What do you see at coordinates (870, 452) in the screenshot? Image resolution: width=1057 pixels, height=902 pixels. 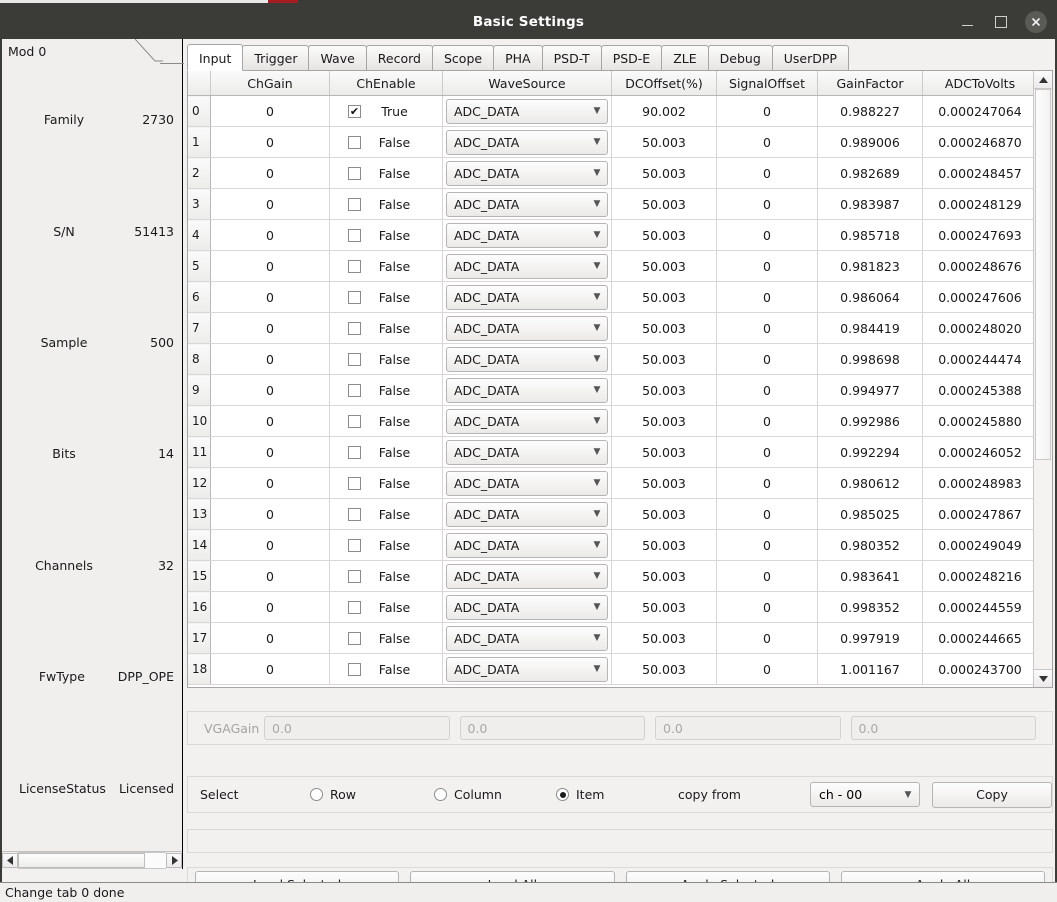 I see `cell-gainfactor: 0.992294` at bounding box center [870, 452].